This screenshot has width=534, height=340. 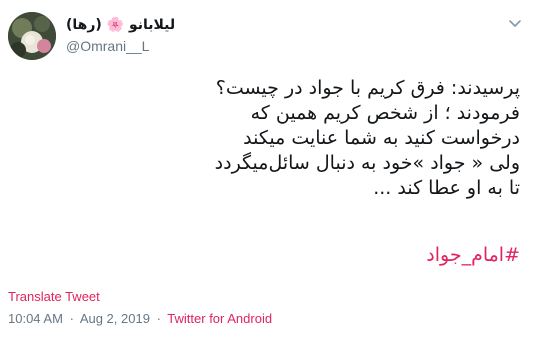 I want to click on user-handle: @Omrani__L, so click(x=120, y=46).